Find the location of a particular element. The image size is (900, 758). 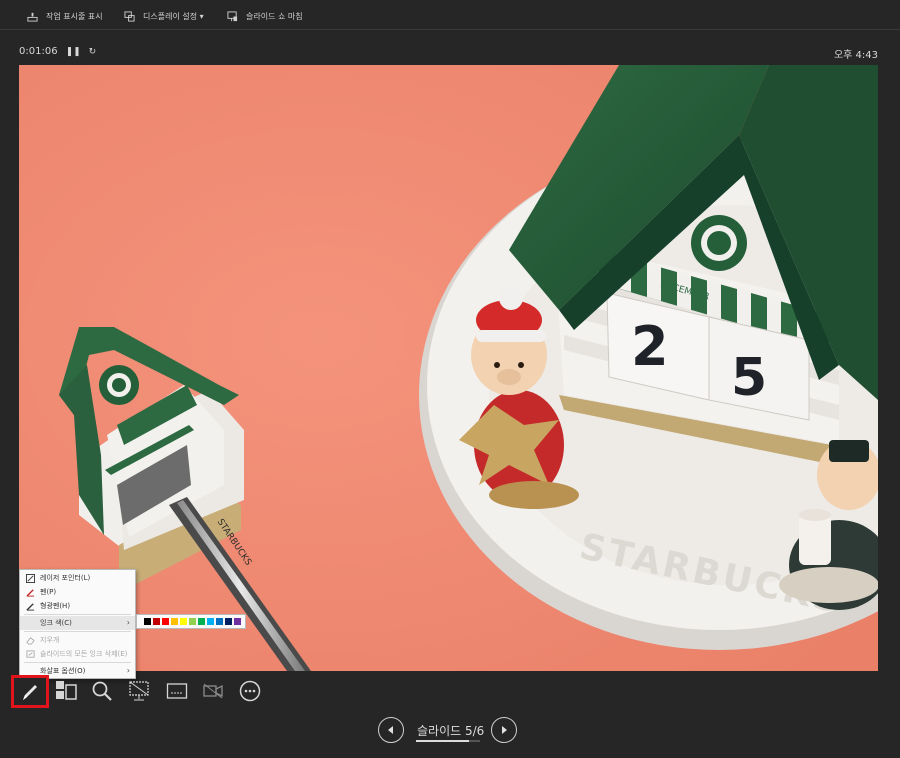

current-time: 오후 4:43 is located at coordinates (855, 55).